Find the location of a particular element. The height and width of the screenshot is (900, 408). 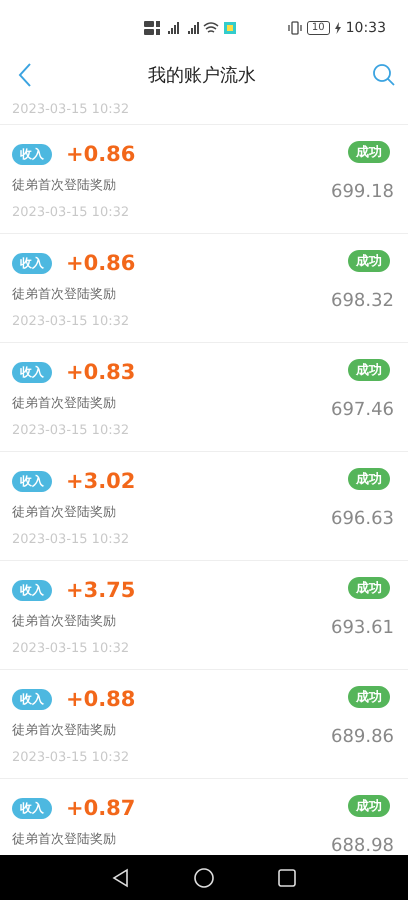

record-balance: 689.86 is located at coordinates (362, 736).